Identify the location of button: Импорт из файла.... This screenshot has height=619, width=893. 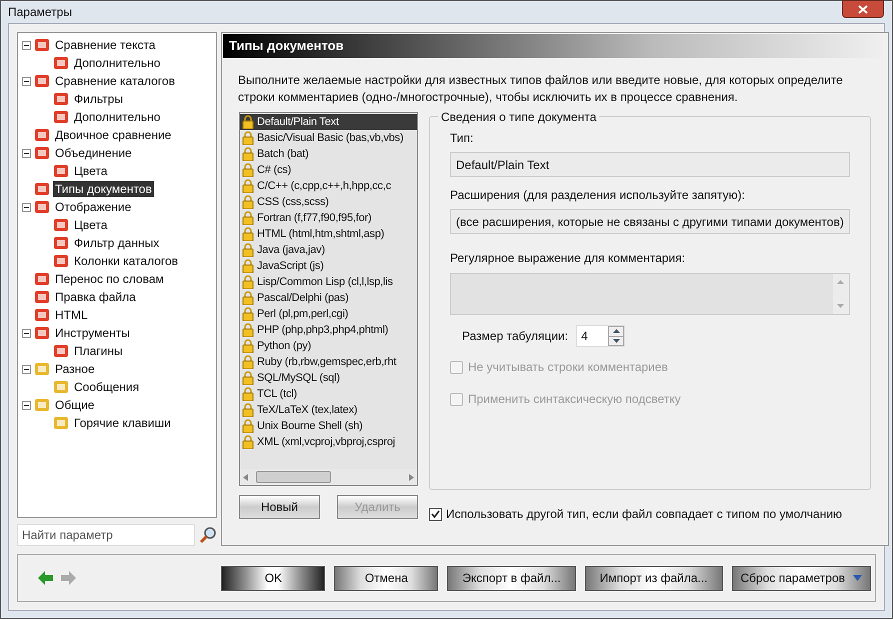
(653, 578).